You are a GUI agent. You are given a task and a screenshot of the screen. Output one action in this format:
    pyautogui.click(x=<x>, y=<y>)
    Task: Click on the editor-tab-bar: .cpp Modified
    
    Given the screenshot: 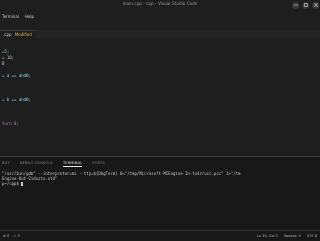 What is the action you would take?
    pyautogui.click(x=160, y=34)
    